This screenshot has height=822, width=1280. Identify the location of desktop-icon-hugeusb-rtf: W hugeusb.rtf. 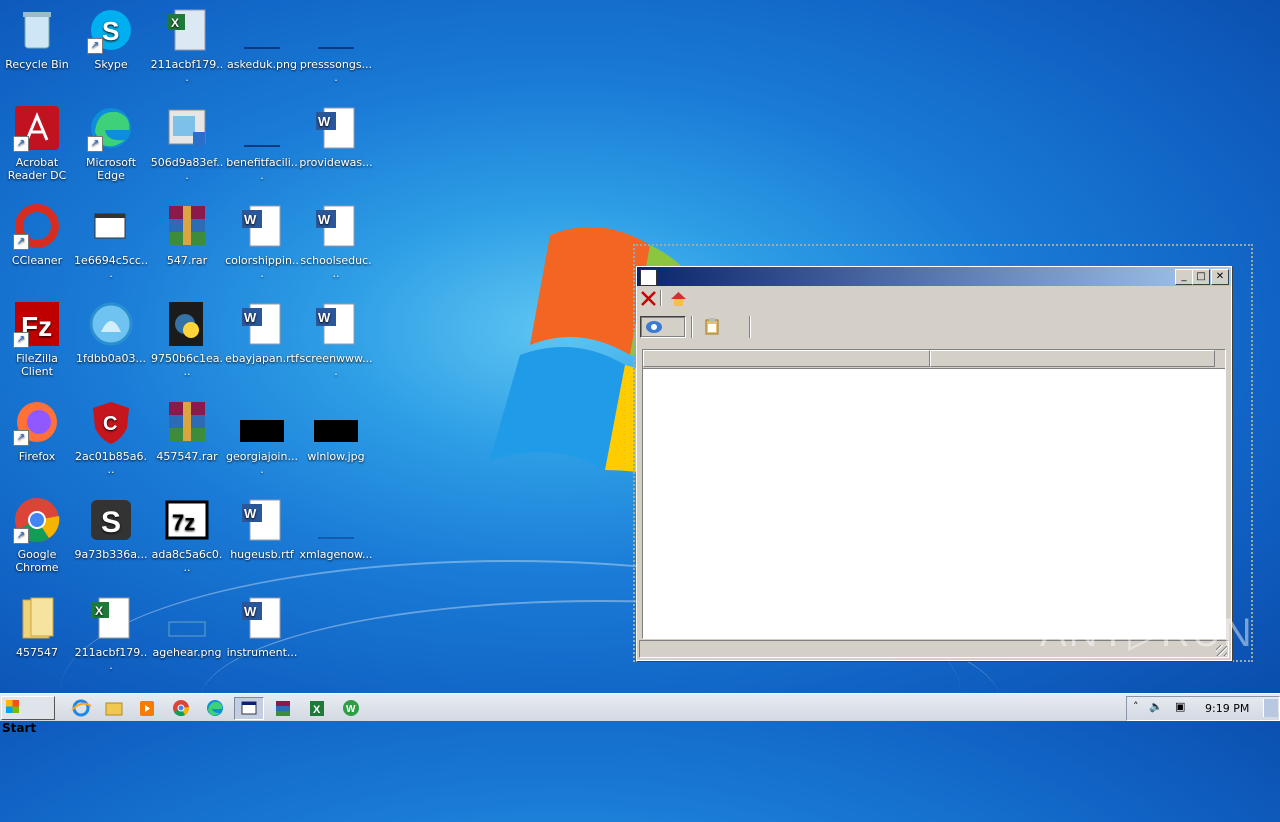
(262, 528).